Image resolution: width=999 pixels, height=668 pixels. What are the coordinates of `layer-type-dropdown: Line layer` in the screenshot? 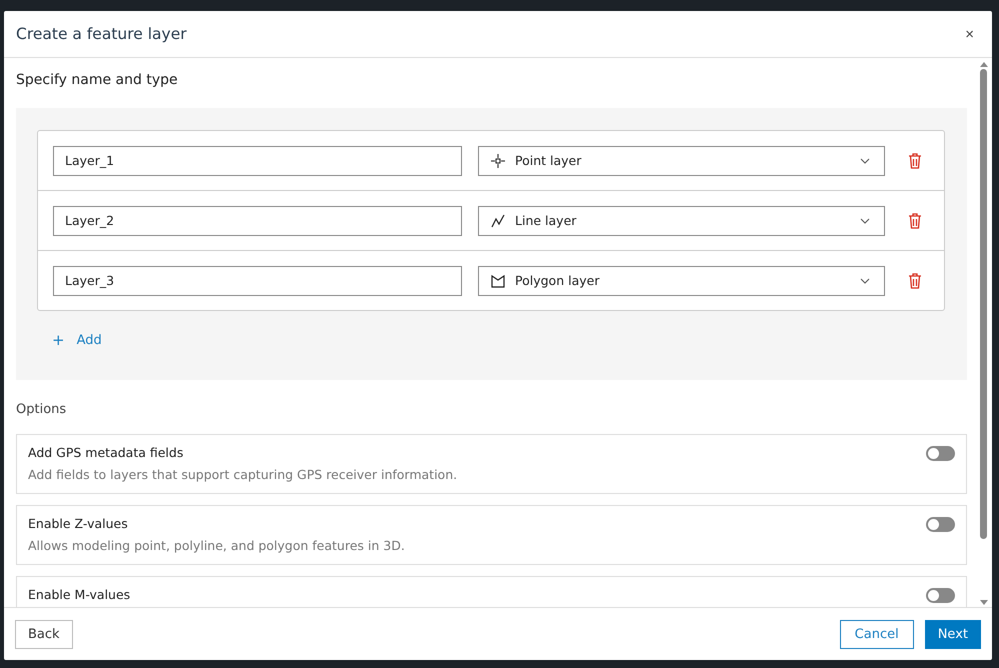 It's located at (682, 221).